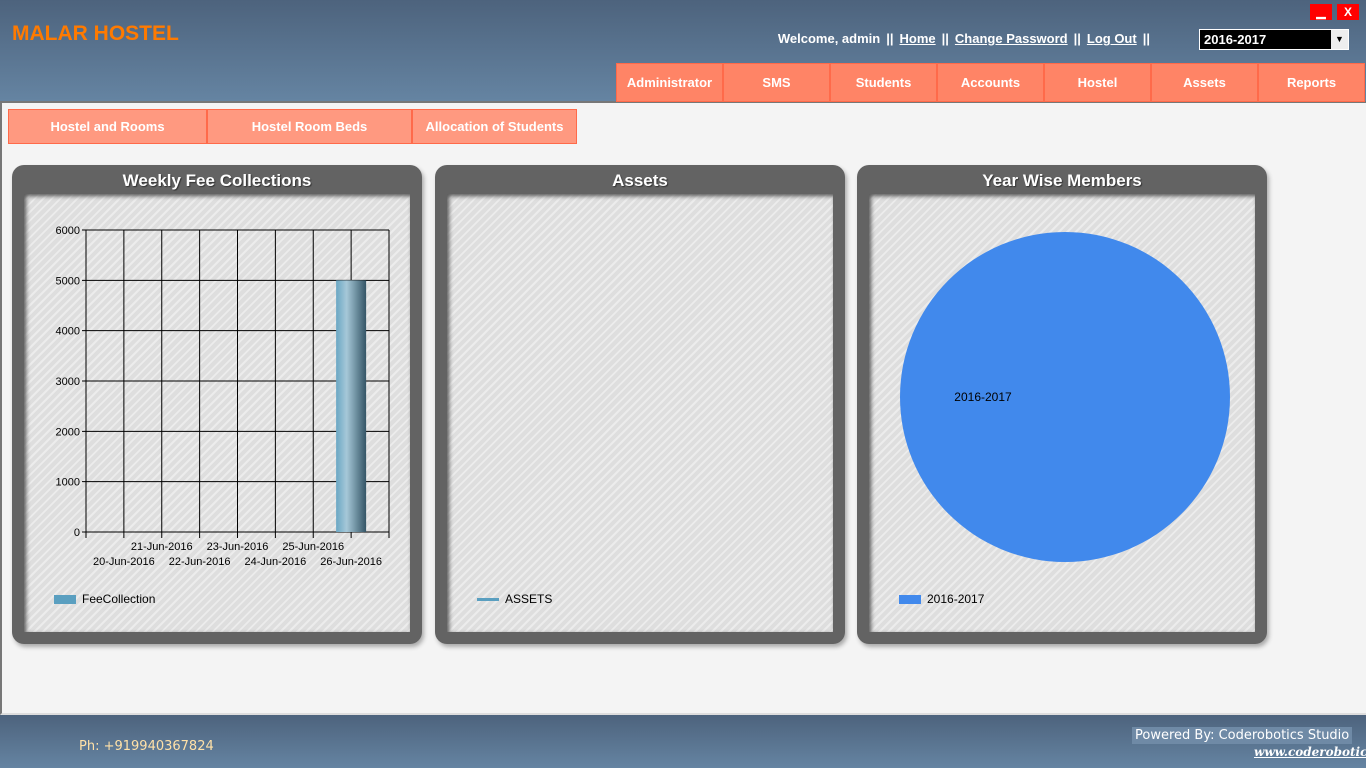  I want to click on nav-administrator: Administrator, so click(669, 82).